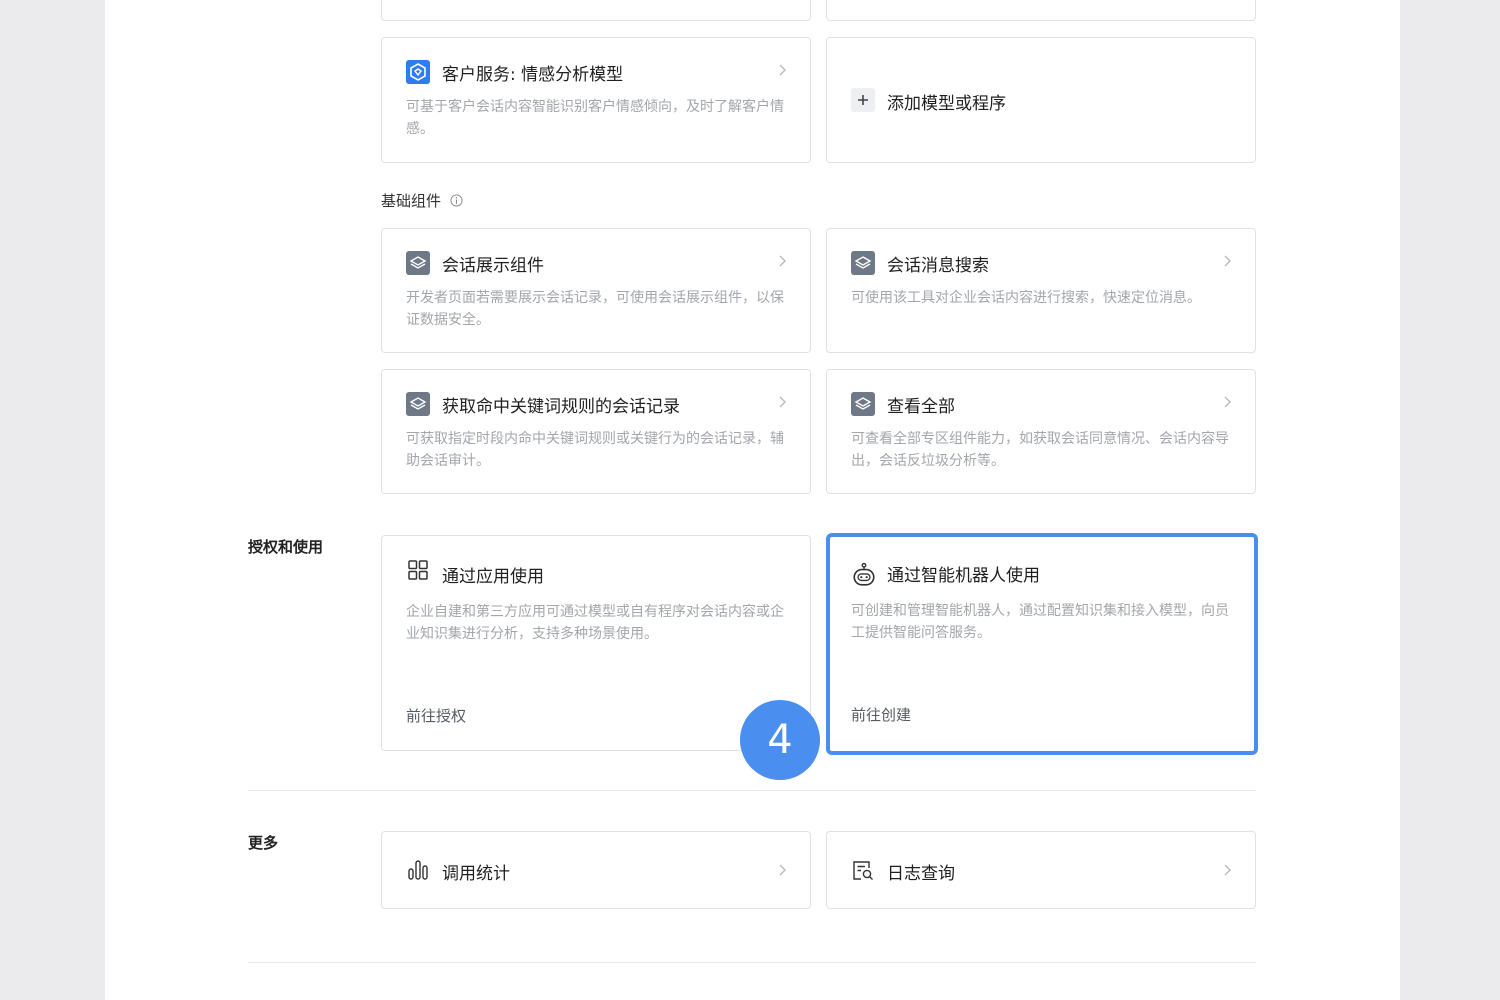  I want to click on card-title: 查看全部, so click(921, 407).